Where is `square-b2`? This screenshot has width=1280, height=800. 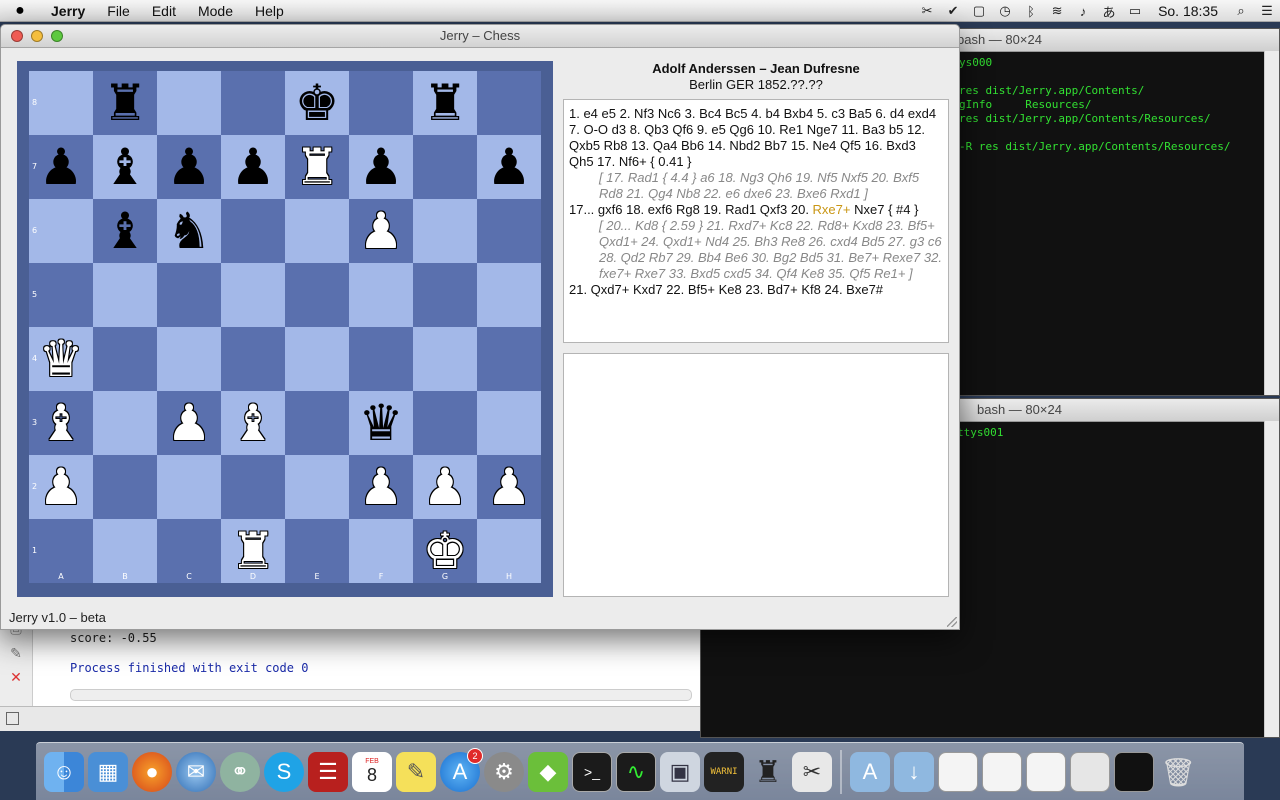 square-b2 is located at coordinates (125, 487).